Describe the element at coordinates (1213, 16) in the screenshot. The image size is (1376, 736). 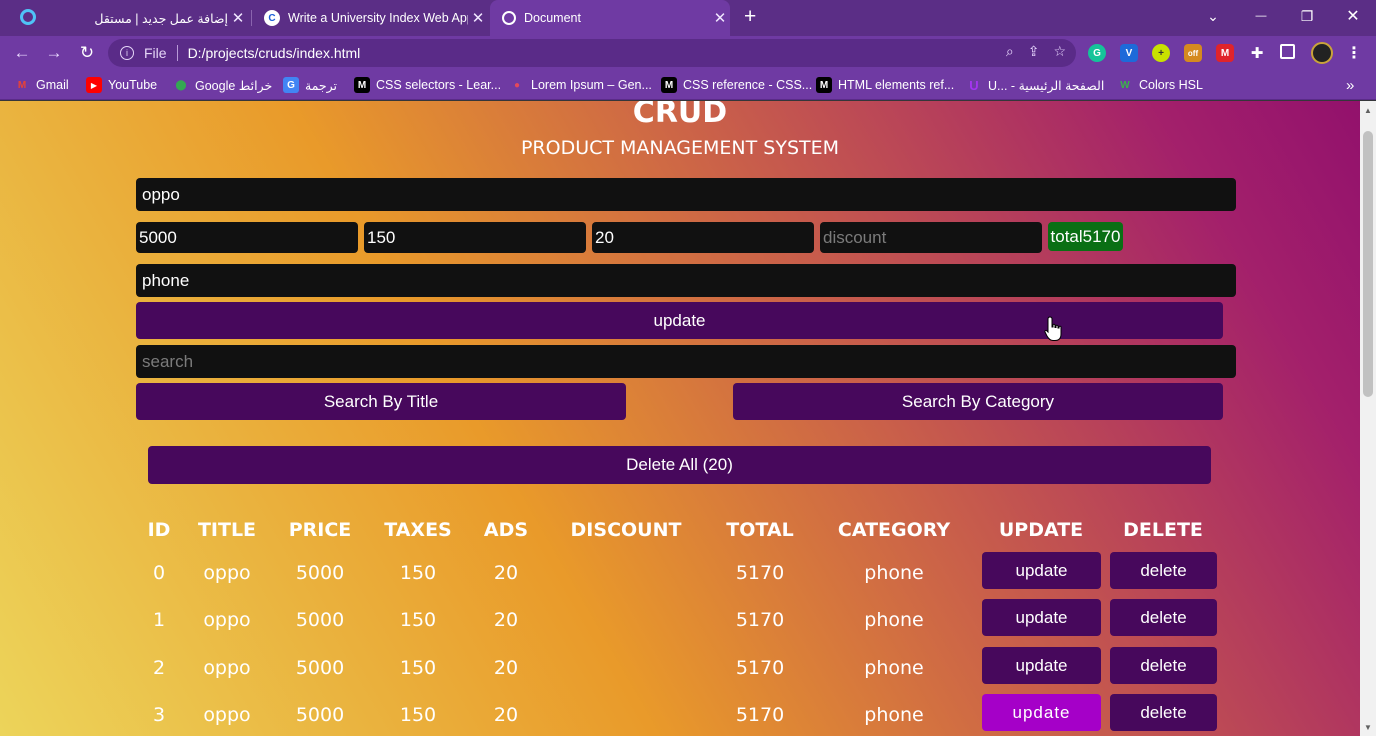
I see `tab-search-button: ⌄` at that location.